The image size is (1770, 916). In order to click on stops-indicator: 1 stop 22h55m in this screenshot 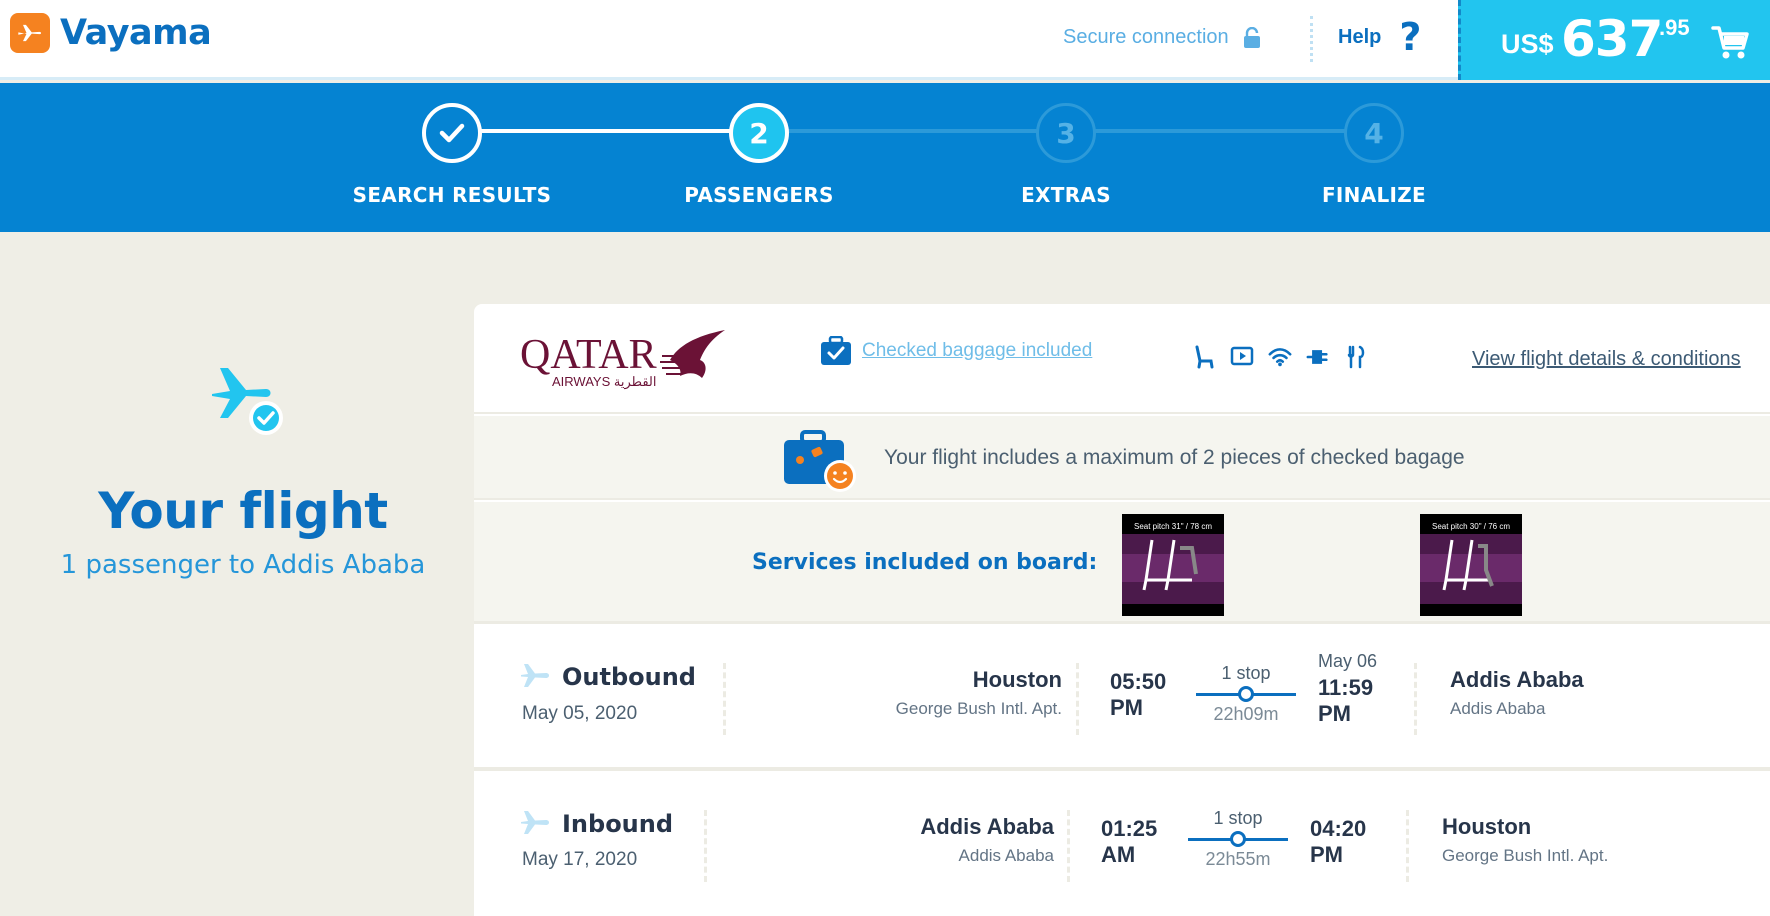, I will do `click(1238, 839)`.